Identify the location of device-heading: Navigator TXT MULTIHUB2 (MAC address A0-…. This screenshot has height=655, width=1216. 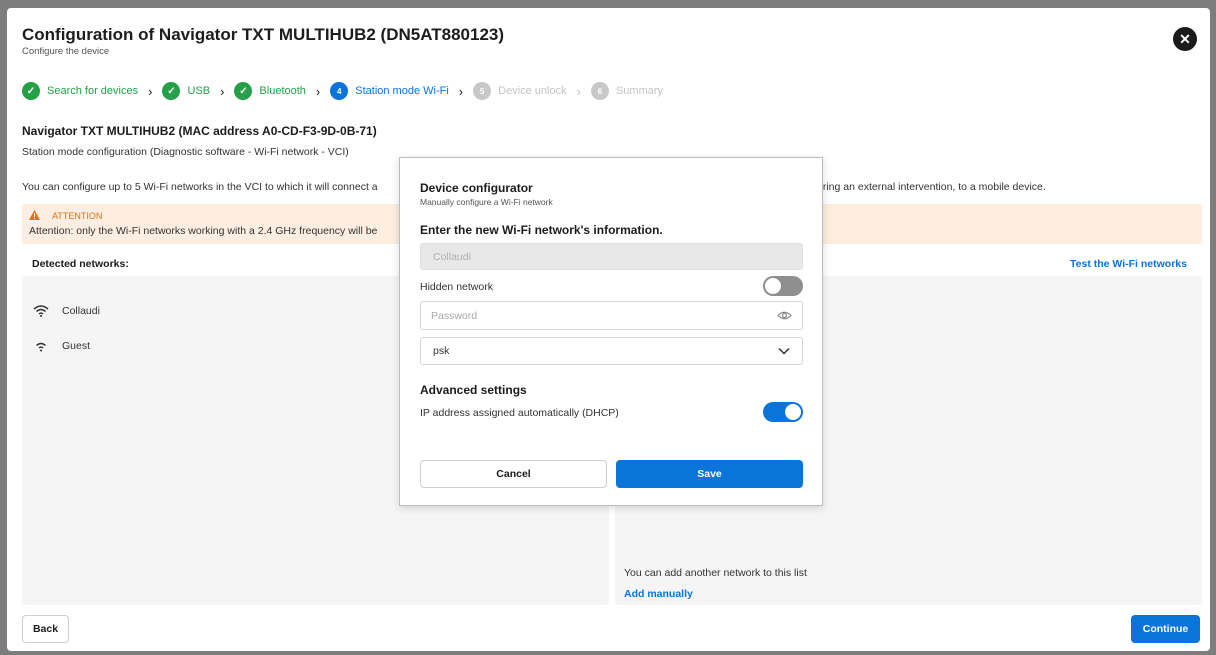
(199, 131).